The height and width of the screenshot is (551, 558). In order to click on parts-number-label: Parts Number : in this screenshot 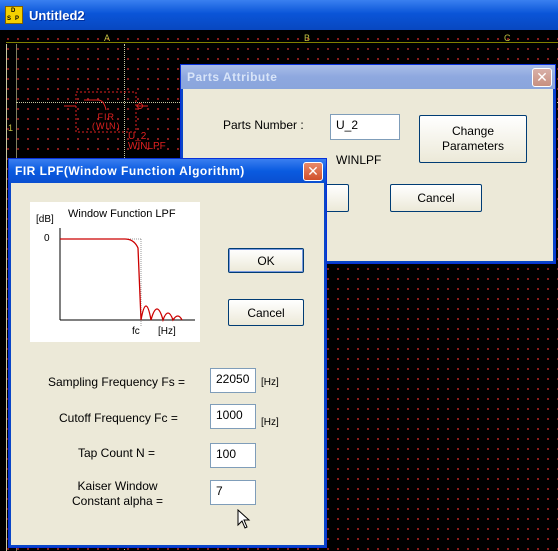, I will do `click(263, 125)`.